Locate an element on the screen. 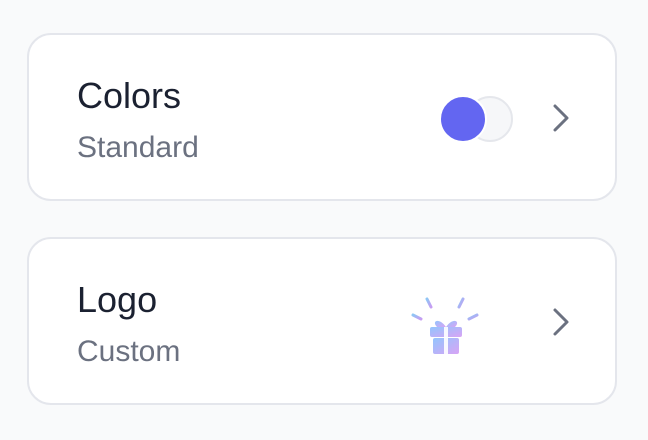 This screenshot has width=648, height=440. colors-title: Colors is located at coordinates (129, 95).